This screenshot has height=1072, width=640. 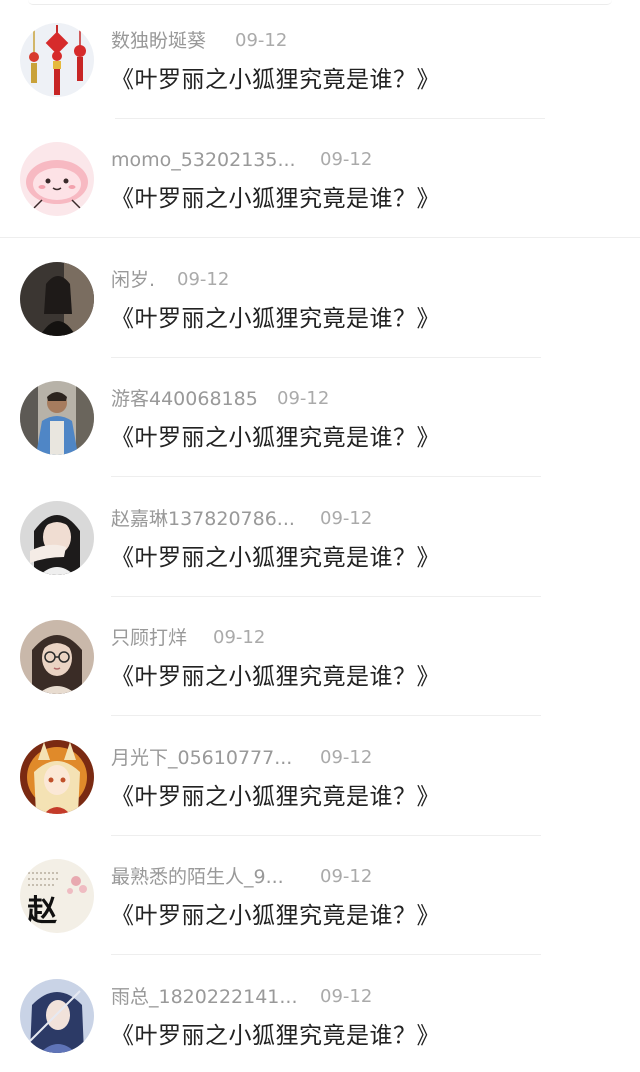 I want to click on comment-meta: 雨总_1820222141... 09-12, so click(x=241, y=997).